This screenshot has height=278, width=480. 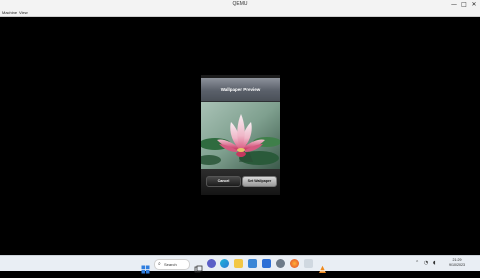 I want to click on set-wallpaper-button: Set Wallpaper, so click(x=259, y=181).